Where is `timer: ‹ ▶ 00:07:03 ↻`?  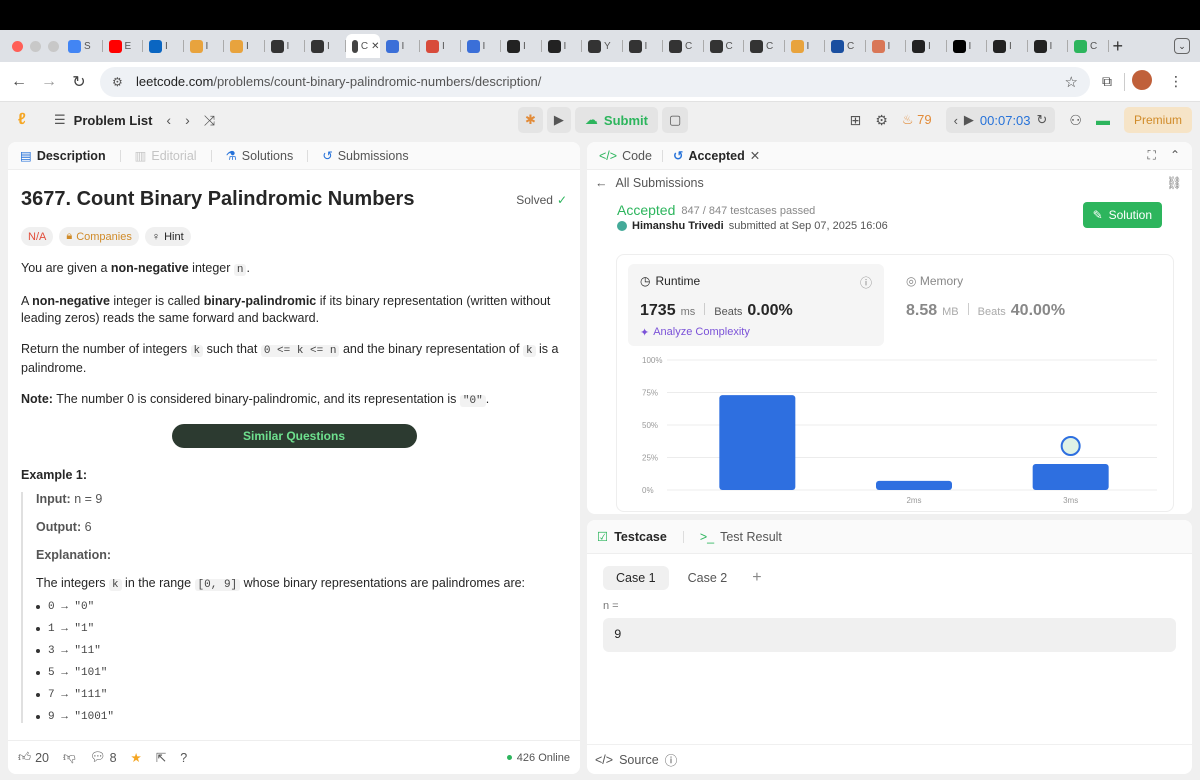
timer: ‹ ▶ 00:07:03 ↻ is located at coordinates (1000, 120).